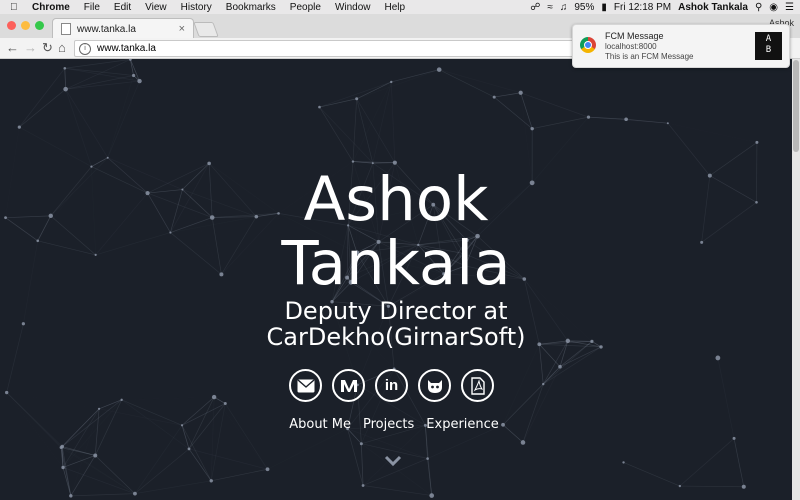 The width and height of the screenshot is (800, 500). I want to click on forward-arrow-icon: →, so click(30, 47).